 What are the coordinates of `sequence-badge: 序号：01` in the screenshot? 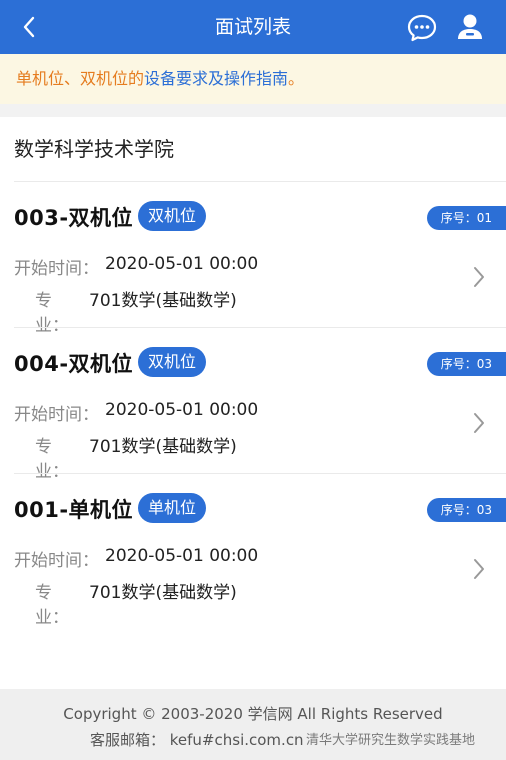 It's located at (466, 218).